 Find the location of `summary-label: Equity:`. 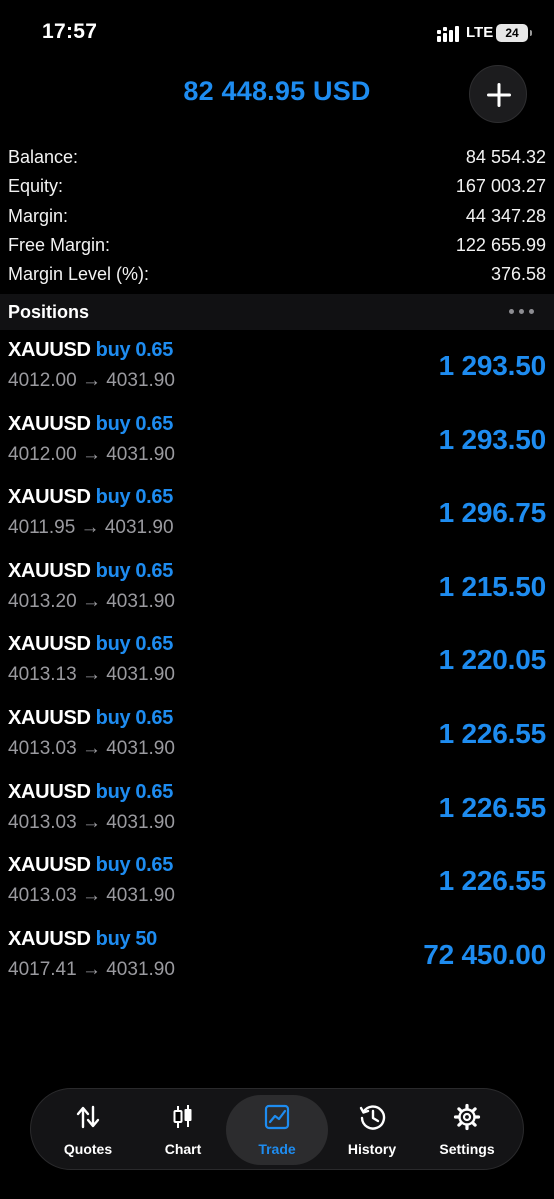

summary-label: Equity: is located at coordinates (36, 186).